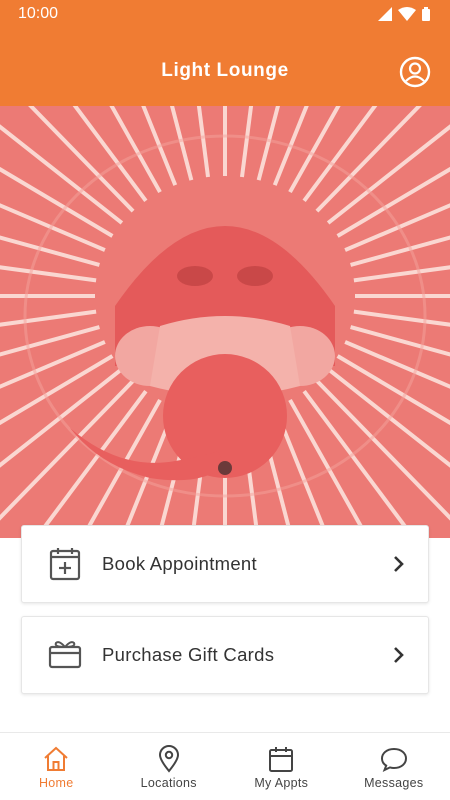 The image size is (450, 800). What do you see at coordinates (65, 564) in the screenshot?
I see `calendar-add-icon` at bounding box center [65, 564].